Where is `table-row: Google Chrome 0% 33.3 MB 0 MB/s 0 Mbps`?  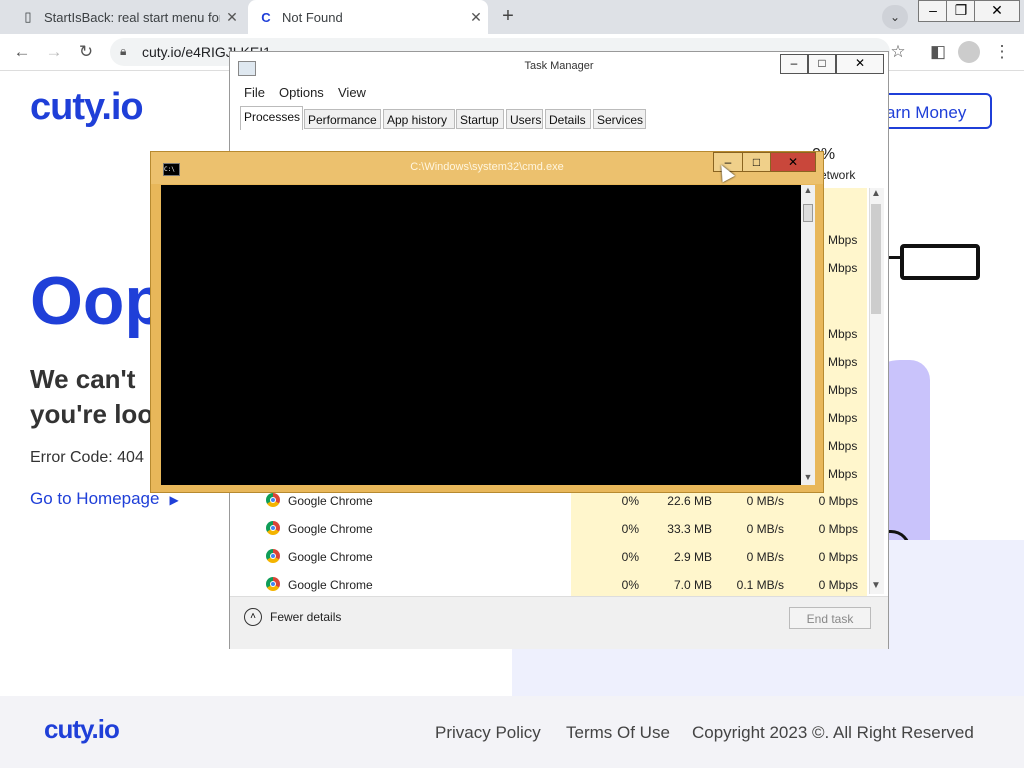
table-row: Google Chrome 0% 33.3 MB 0 MB/s 0 Mbps is located at coordinates (550, 529).